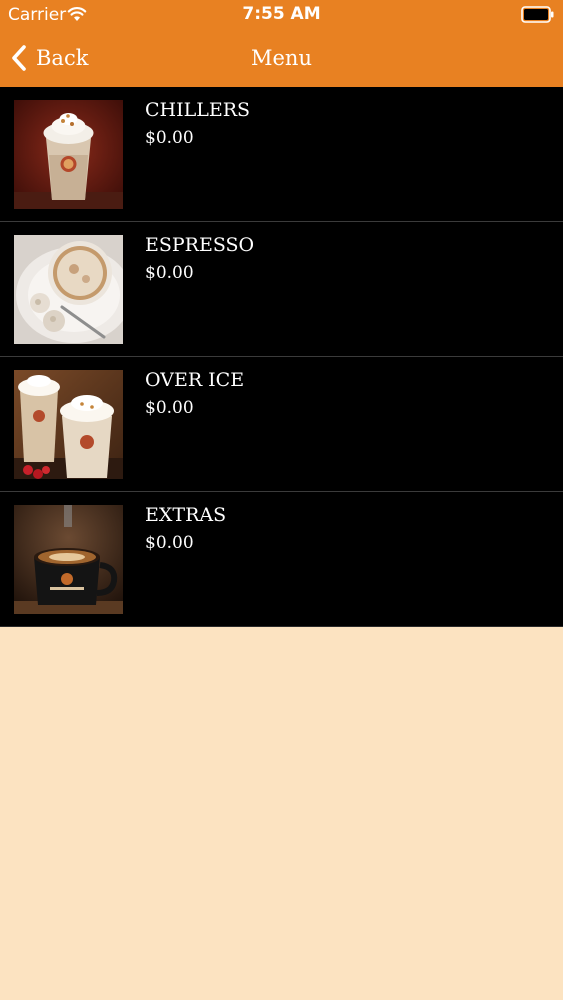  I want to click on menu-item-name: OVER ICE, so click(195, 380).